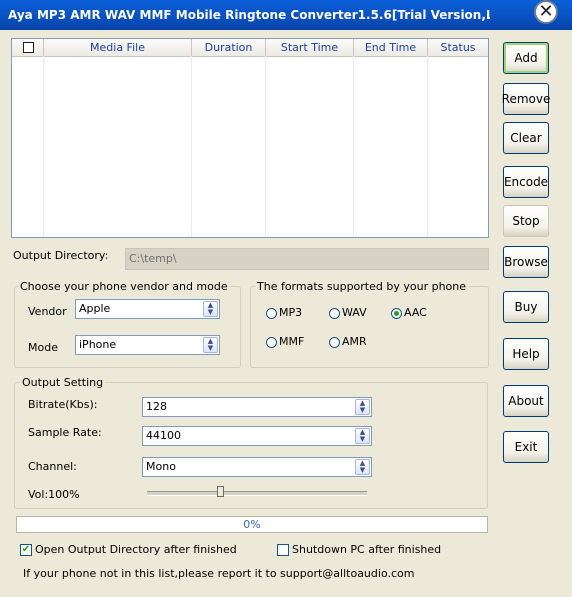  Describe the element at coordinates (271, 342) in the screenshot. I see `radio-mmf` at that location.